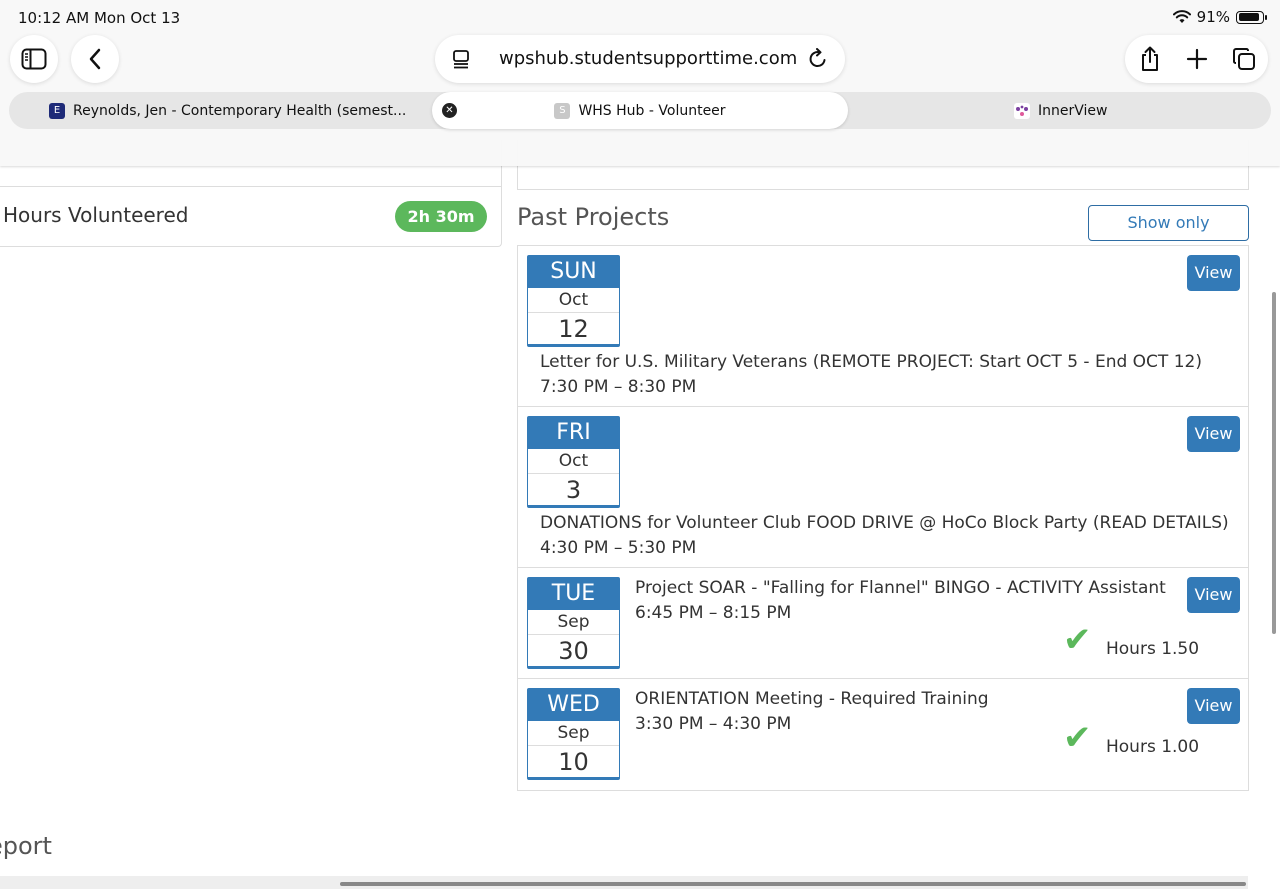 This screenshot has width=1280, height=889. What do you see at coordinates (26, 846) in the screenshot?
I see `report-heading: eport` at bounding box center [26, 846].